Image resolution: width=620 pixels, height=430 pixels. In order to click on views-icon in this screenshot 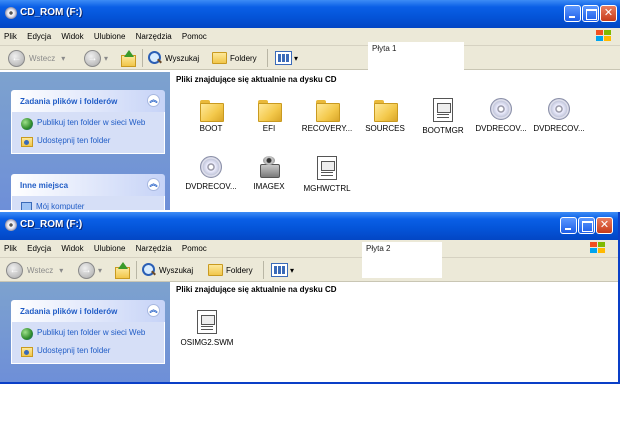, I will do `click(279, 270)`.